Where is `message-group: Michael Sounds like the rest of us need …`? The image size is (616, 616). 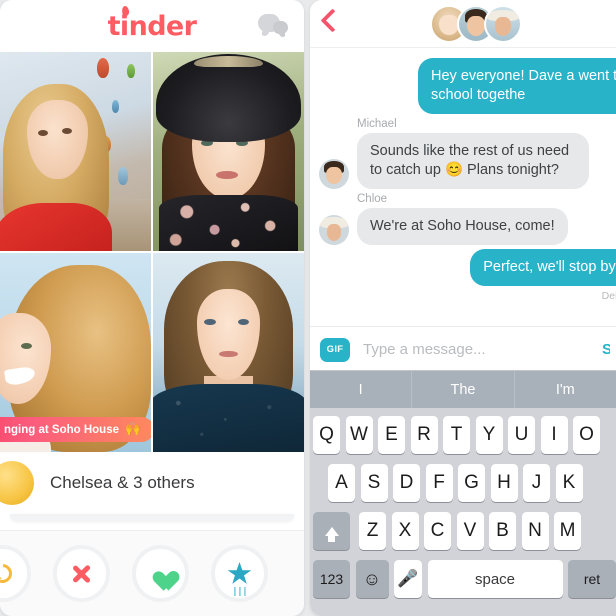 message-group: Michael Sounds like the rest of us need … is located at coordinates (463, 153).